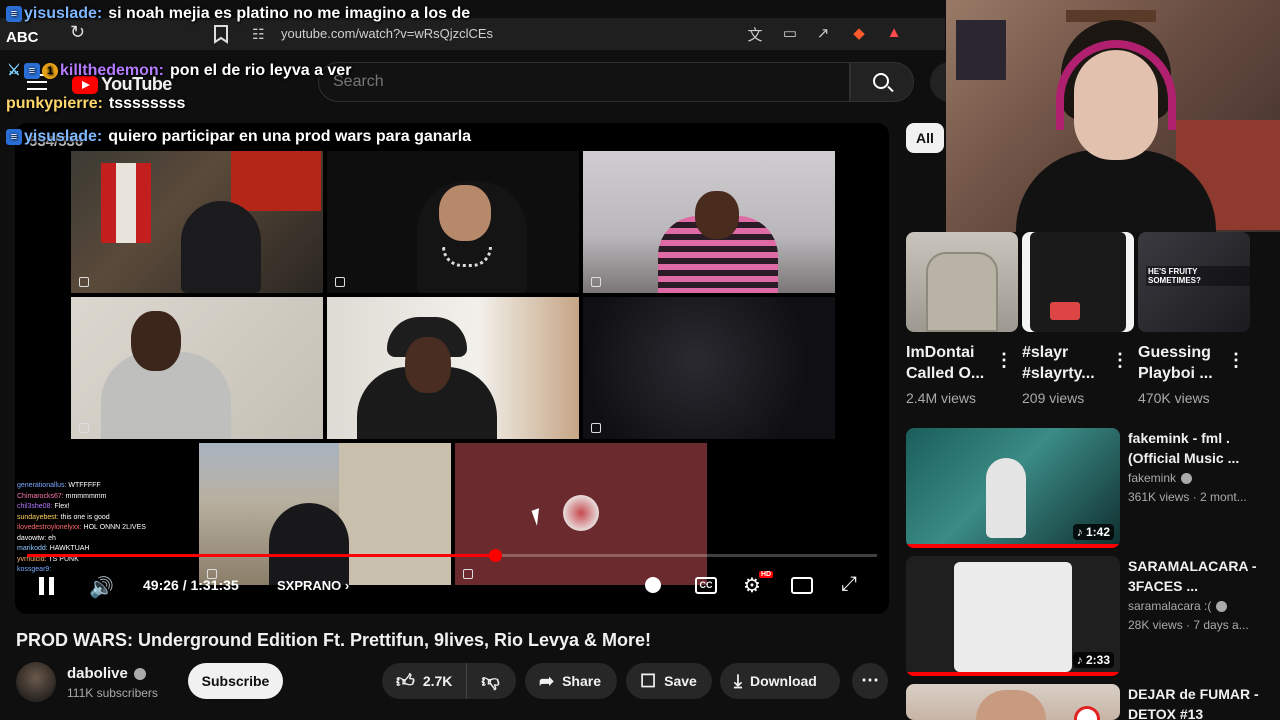 This screenshot has height=720, width=1280. What do you see at coordinates (648, 680) in the screenshot?
I see `save-bookmark-icon: ☐` at bounding box center [648, 680].